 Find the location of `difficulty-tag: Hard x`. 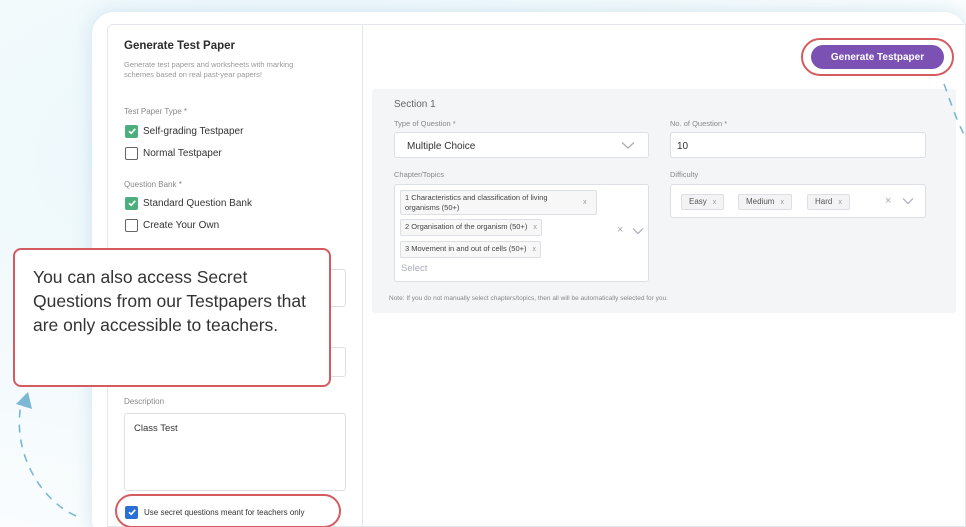

difficulty-tag: Hard x is located at coordinates (828, 202).